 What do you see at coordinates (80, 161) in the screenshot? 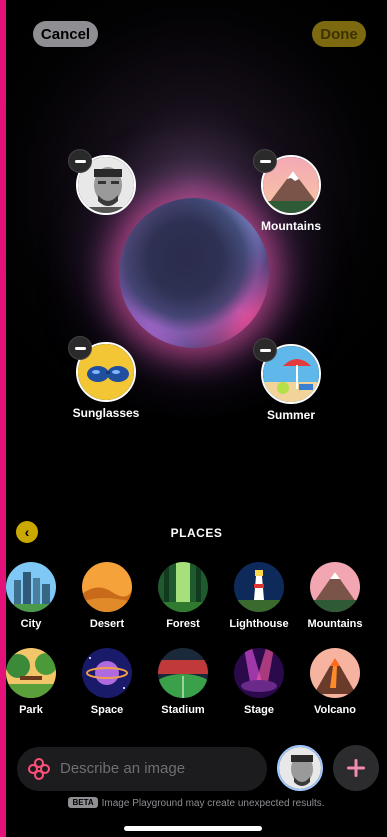
I see `remove-concept-person-button` at bounding box center [80, 161].